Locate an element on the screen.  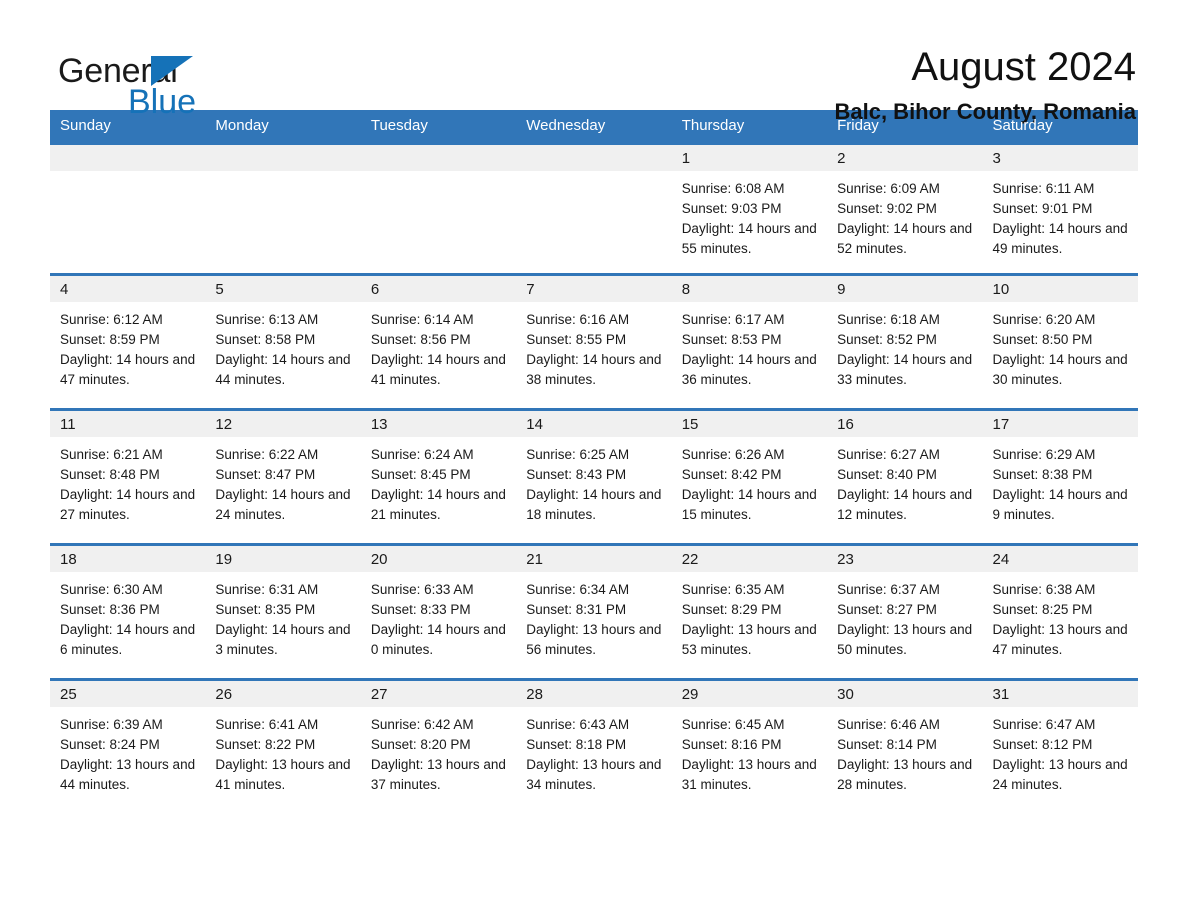
sunrise-text: Sunrise: 6:20 AM is located at coordinates (1044, 319).